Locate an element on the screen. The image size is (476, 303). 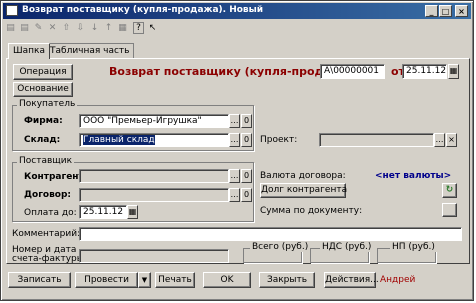
refresh-icon: ↻ is located at coordinates (449, 190).